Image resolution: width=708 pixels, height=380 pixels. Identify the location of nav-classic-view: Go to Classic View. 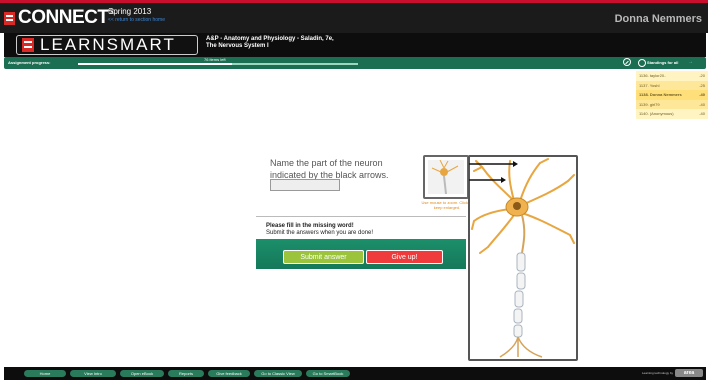
(278, 373).